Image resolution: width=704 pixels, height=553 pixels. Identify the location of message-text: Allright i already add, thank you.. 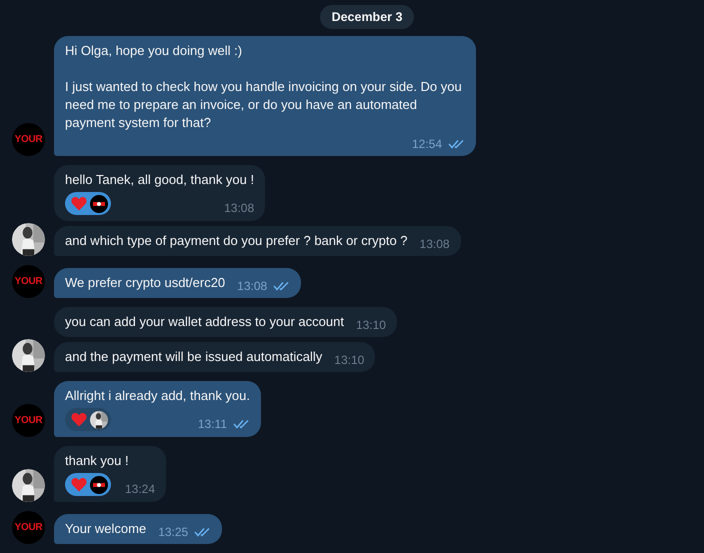
(157, 396).